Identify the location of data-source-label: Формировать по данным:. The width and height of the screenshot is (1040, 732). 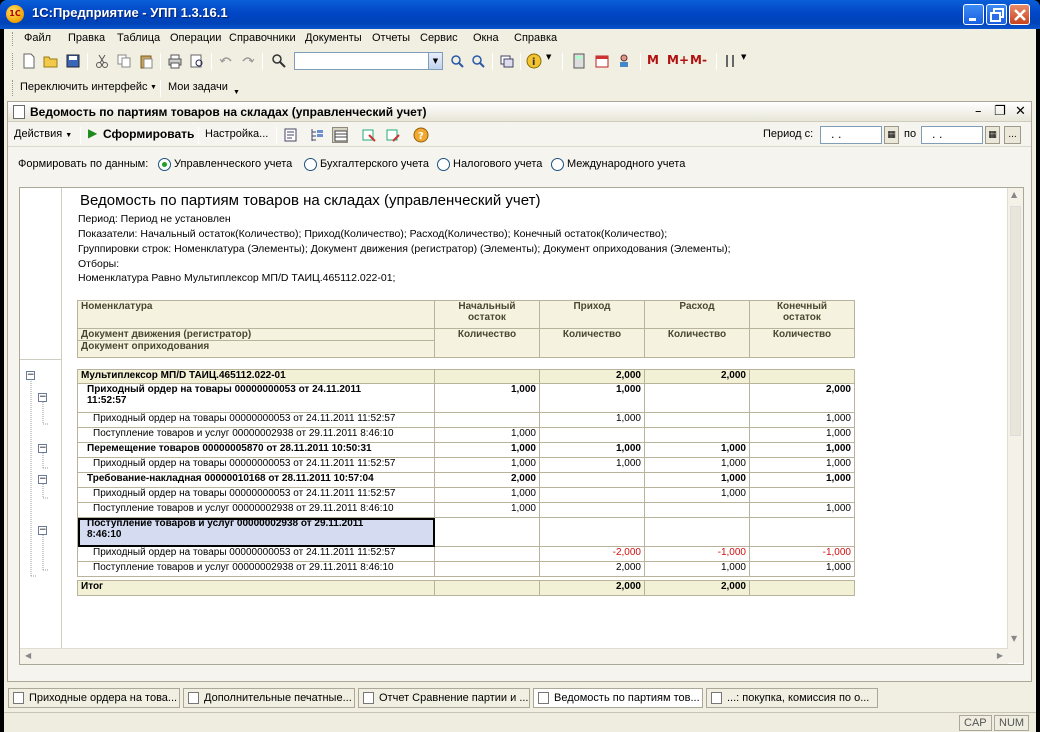
(83, 164).